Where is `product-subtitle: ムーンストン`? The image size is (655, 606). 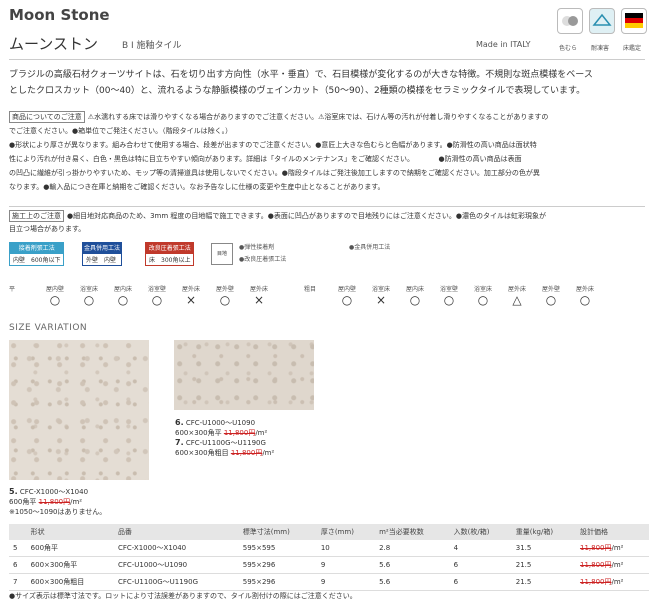 product-subtitle: ムーンストン is located at coordinates (53, 44).